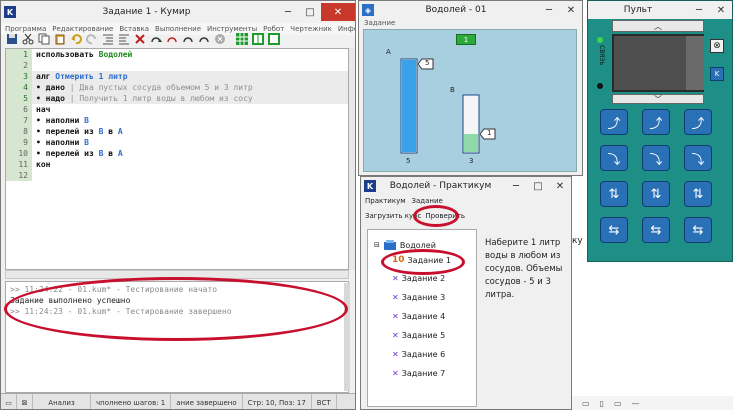  Describe the element at coordinates (699, 10) in the screenshot. I see `pult-minimize-button: ─` at that location.